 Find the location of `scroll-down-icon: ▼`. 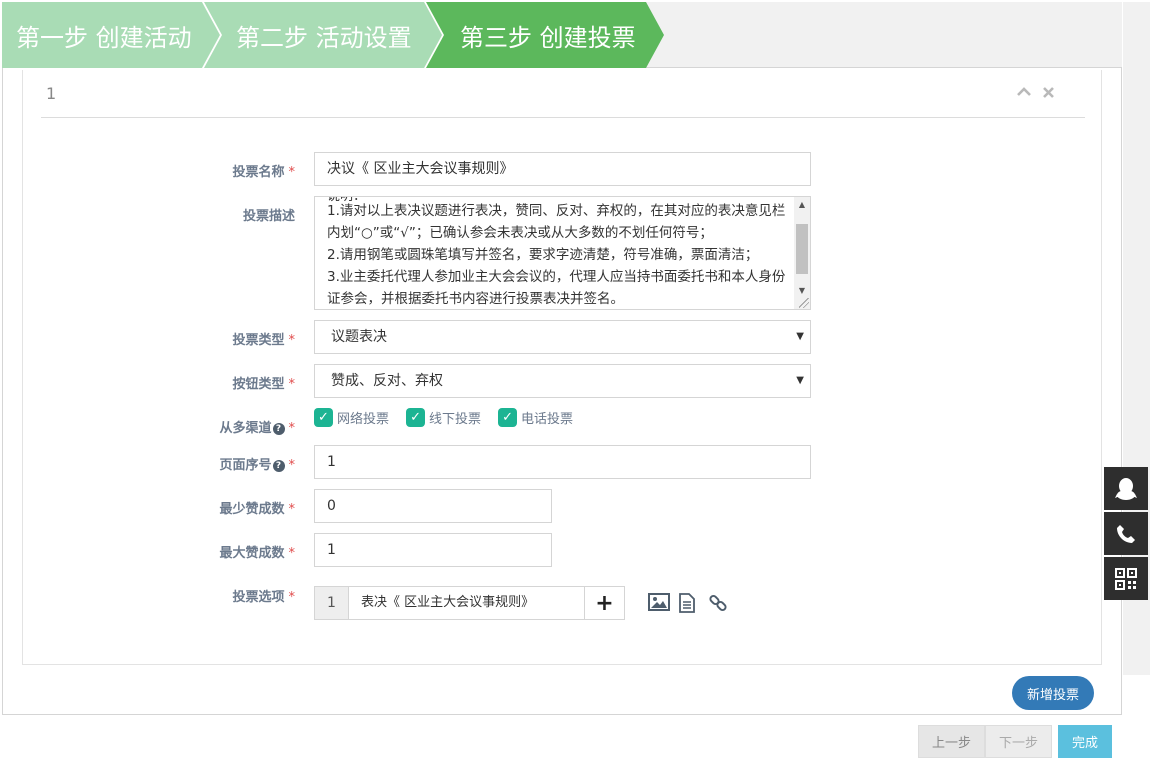

scroll-down-icon: ▼ is located at coordinates (802, 290).